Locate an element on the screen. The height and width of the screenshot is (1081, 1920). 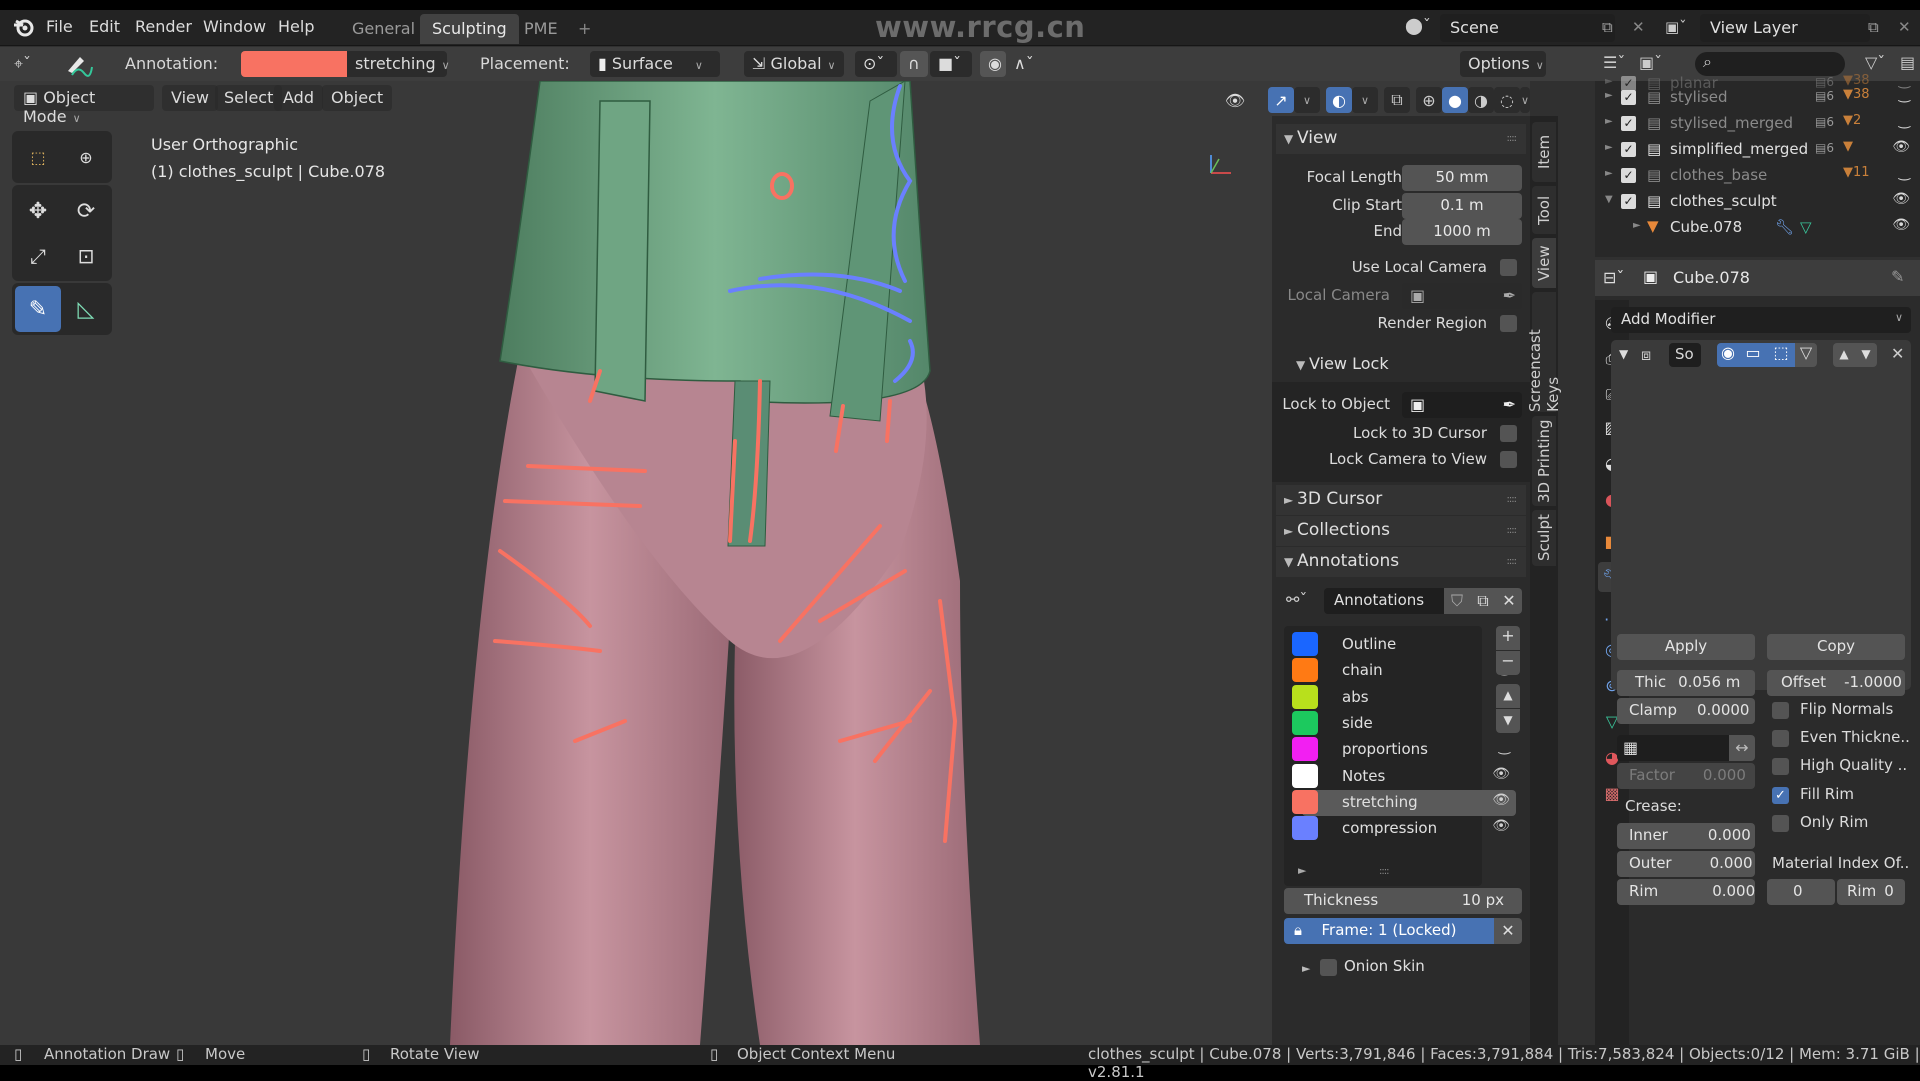
vertex-group-field: ▦ is located at coordinates (1673, 748).